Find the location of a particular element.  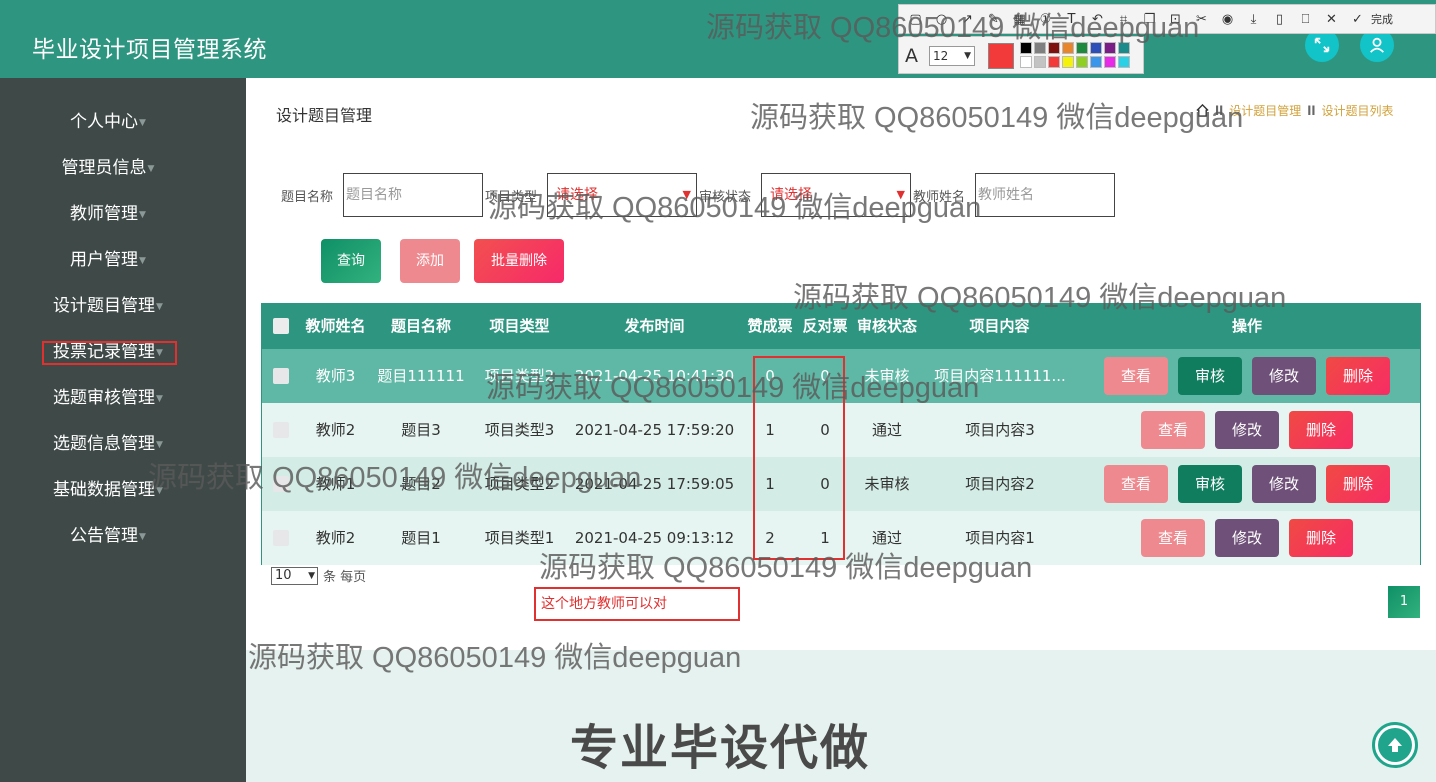

sidebar-item-teachers: 教师管理▼ is located at coordinates (108, 214).